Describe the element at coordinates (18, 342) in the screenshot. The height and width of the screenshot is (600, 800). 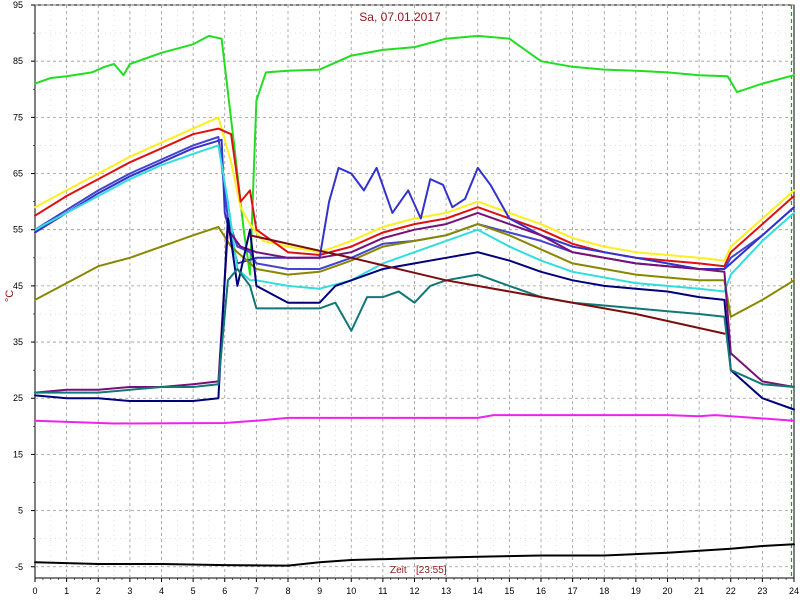
I see `y-tick-label: 35` at that location.